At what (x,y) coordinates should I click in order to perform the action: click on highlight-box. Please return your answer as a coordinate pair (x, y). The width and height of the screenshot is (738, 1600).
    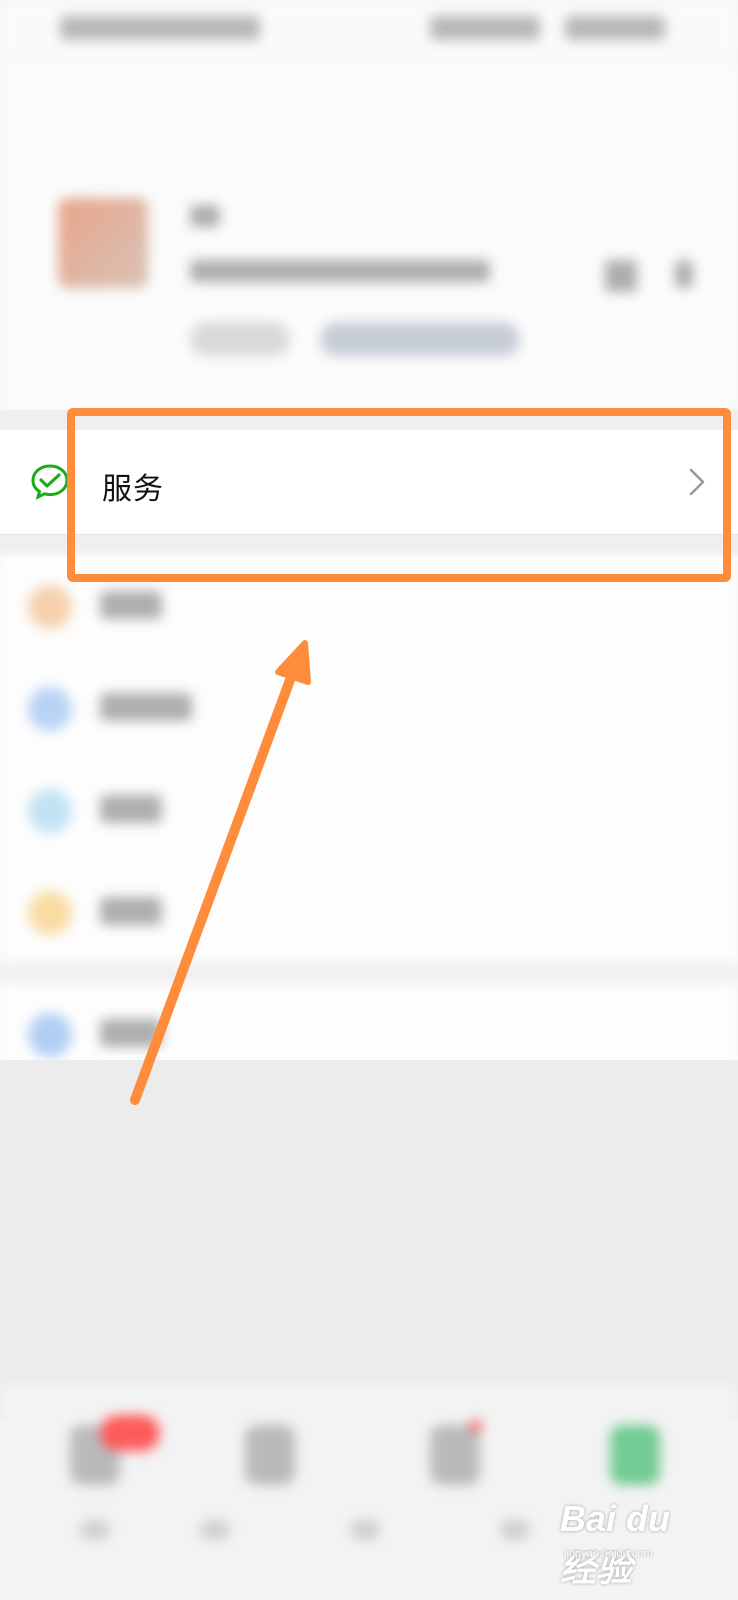
    Looking at the image, I should click on (399, 495).